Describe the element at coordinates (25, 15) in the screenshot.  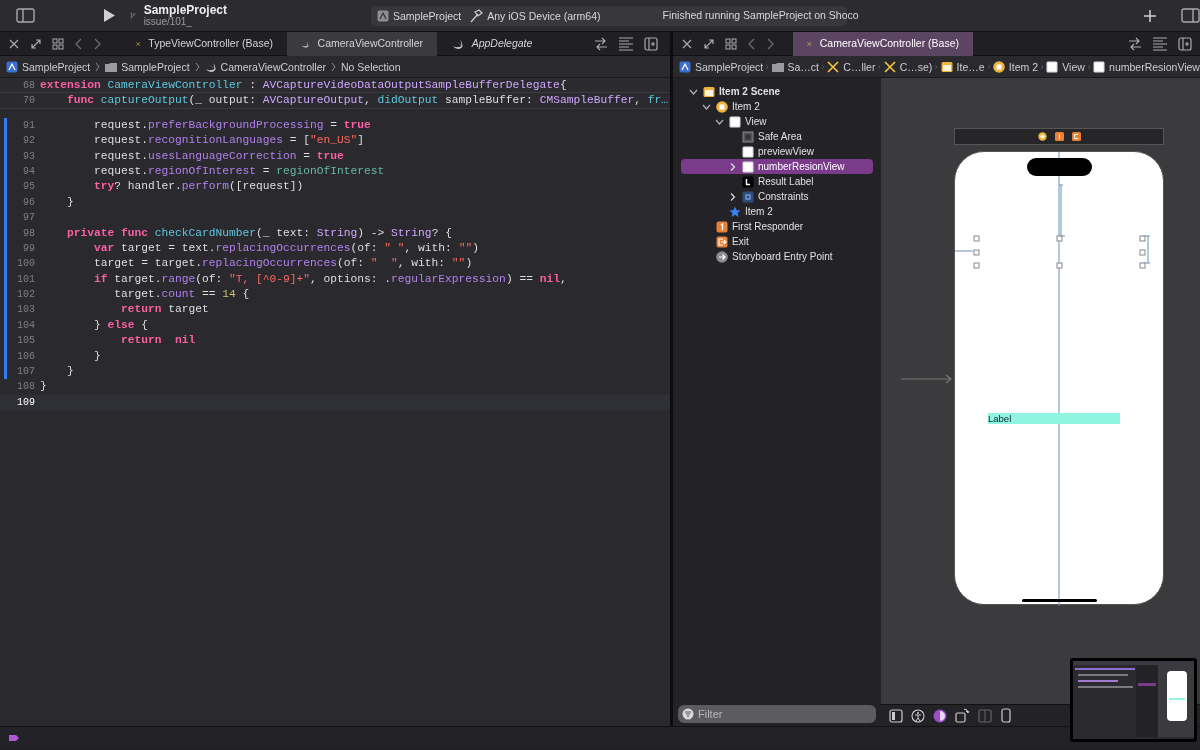
I see `sidebar-toggle-button` at that location.